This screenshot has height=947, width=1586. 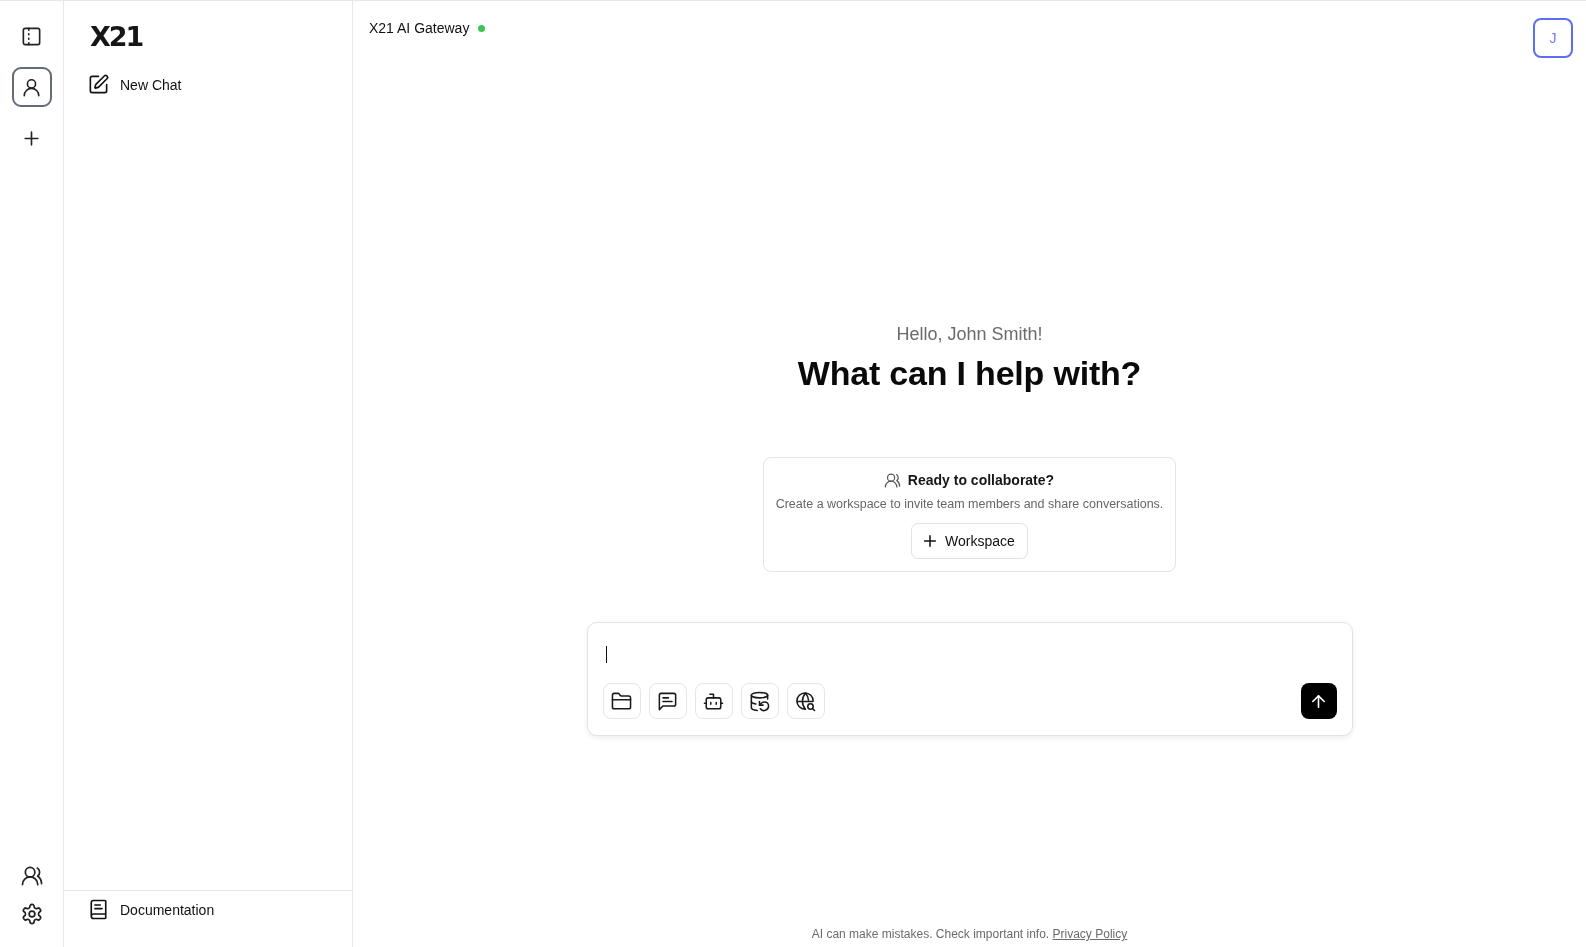 I want to click on globe-search-icon, so click(x=805, y=701).